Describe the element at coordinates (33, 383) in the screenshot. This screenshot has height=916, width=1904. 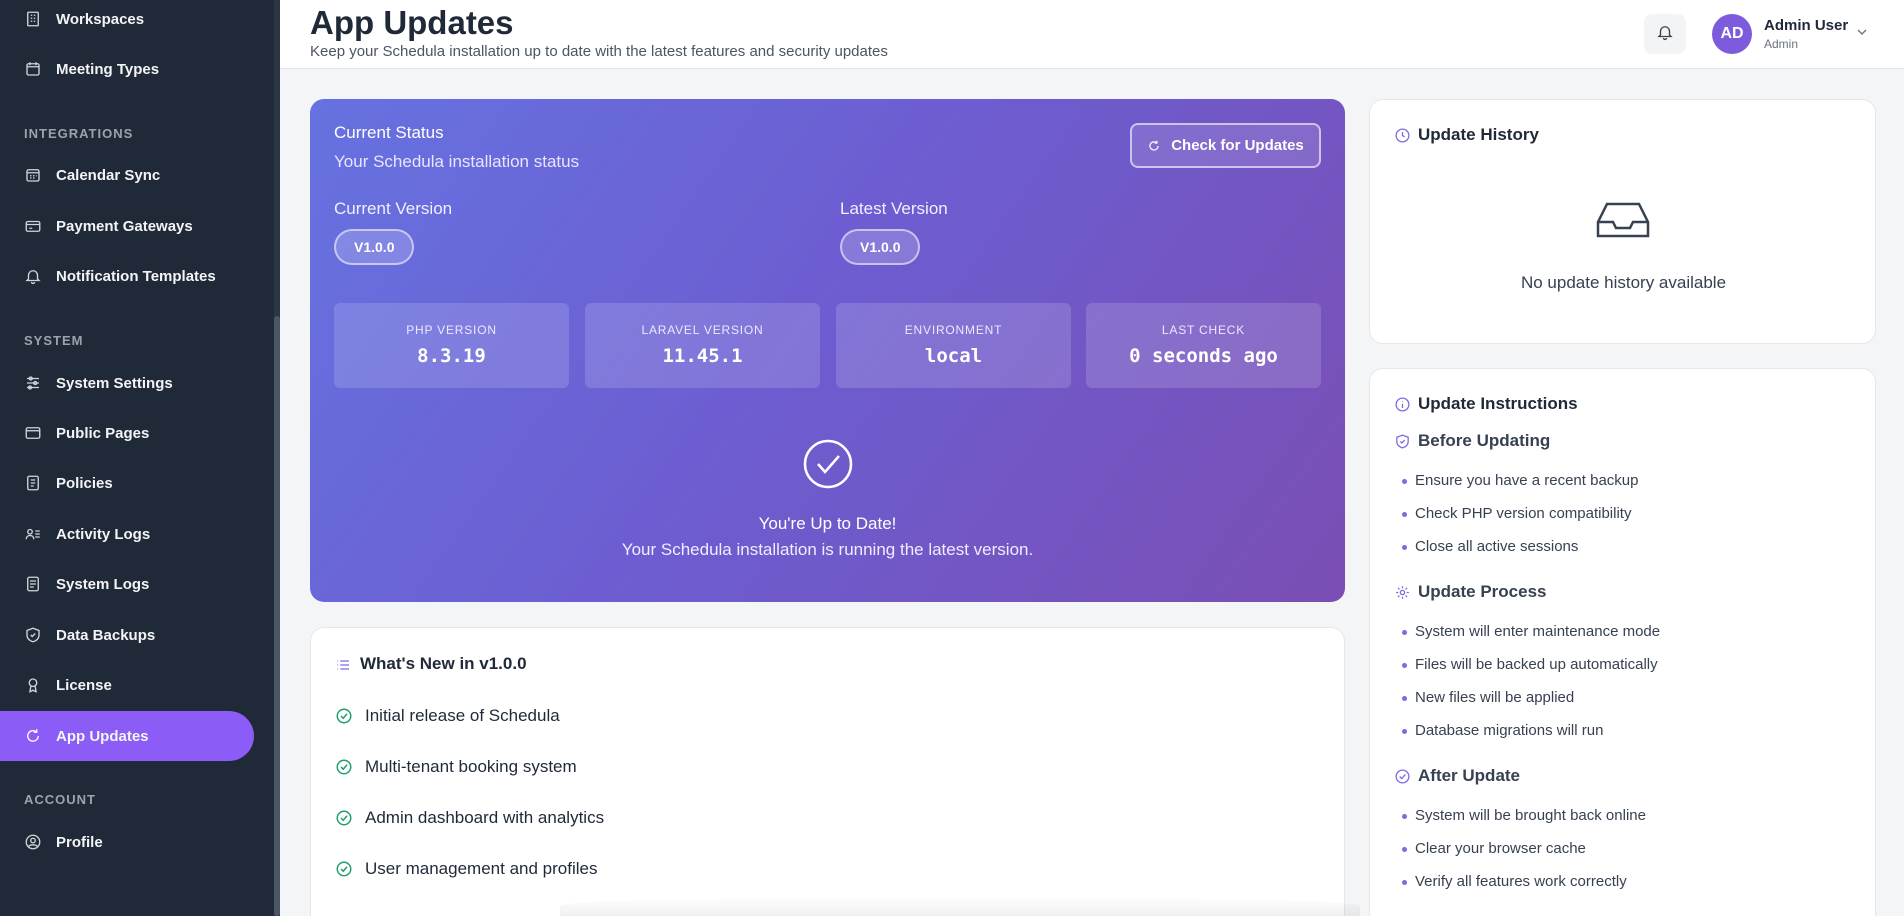
I see `sliders-icon` at that location.